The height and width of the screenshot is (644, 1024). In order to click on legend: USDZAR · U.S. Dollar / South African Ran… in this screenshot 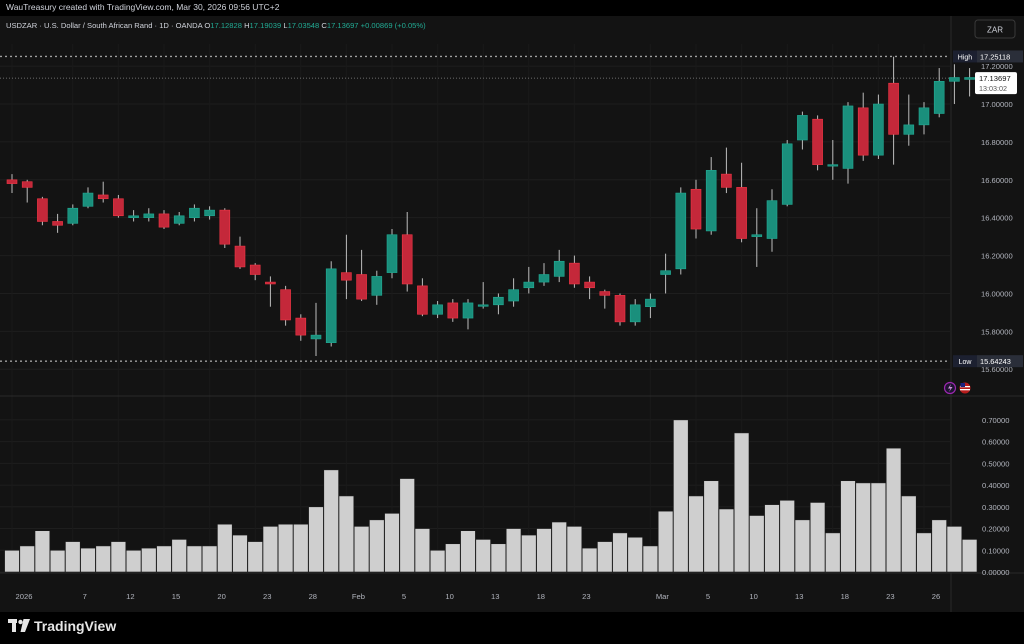, I will do `click(216, 25)`.